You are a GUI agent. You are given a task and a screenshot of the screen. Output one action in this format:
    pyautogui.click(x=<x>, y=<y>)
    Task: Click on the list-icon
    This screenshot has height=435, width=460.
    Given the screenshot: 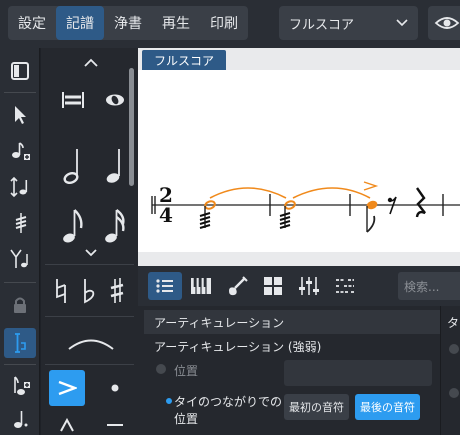 What is the action you would take?
    pyautogui.click(x=164, y=286)
    